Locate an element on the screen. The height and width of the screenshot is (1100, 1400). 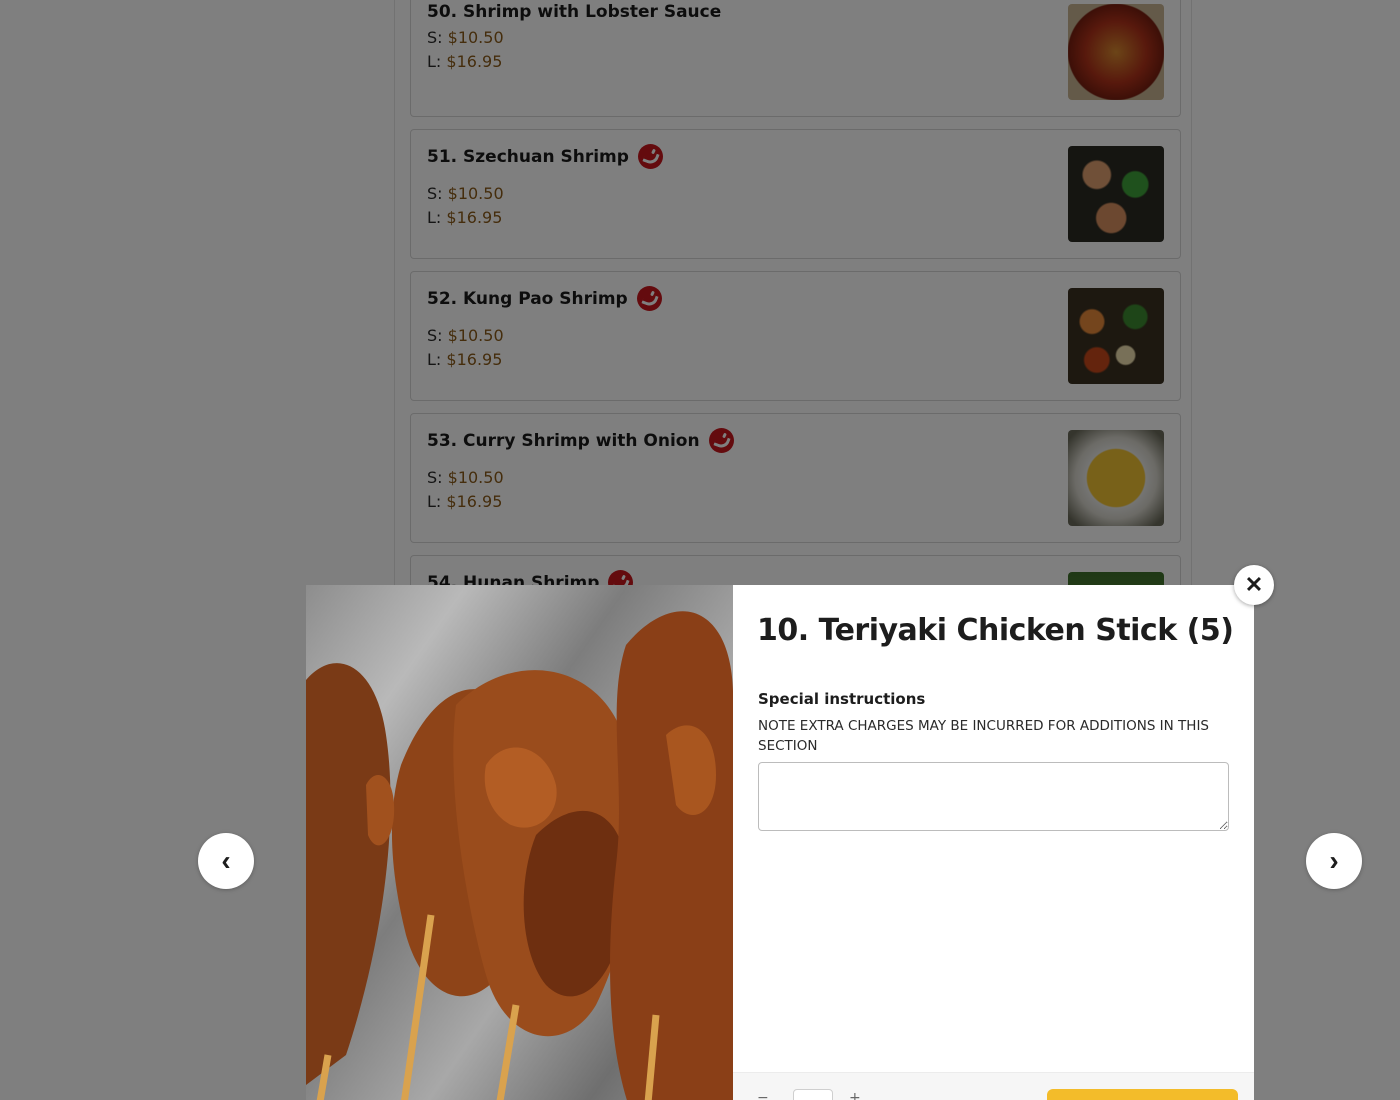
modal-footer: − + is located at coordinates (993, 1086).